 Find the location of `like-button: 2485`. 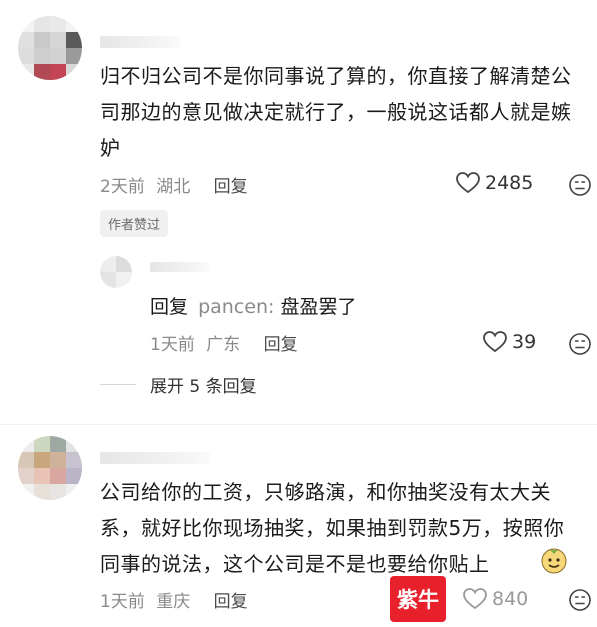

like-button: 2485 is located at coordinates (494, 183).